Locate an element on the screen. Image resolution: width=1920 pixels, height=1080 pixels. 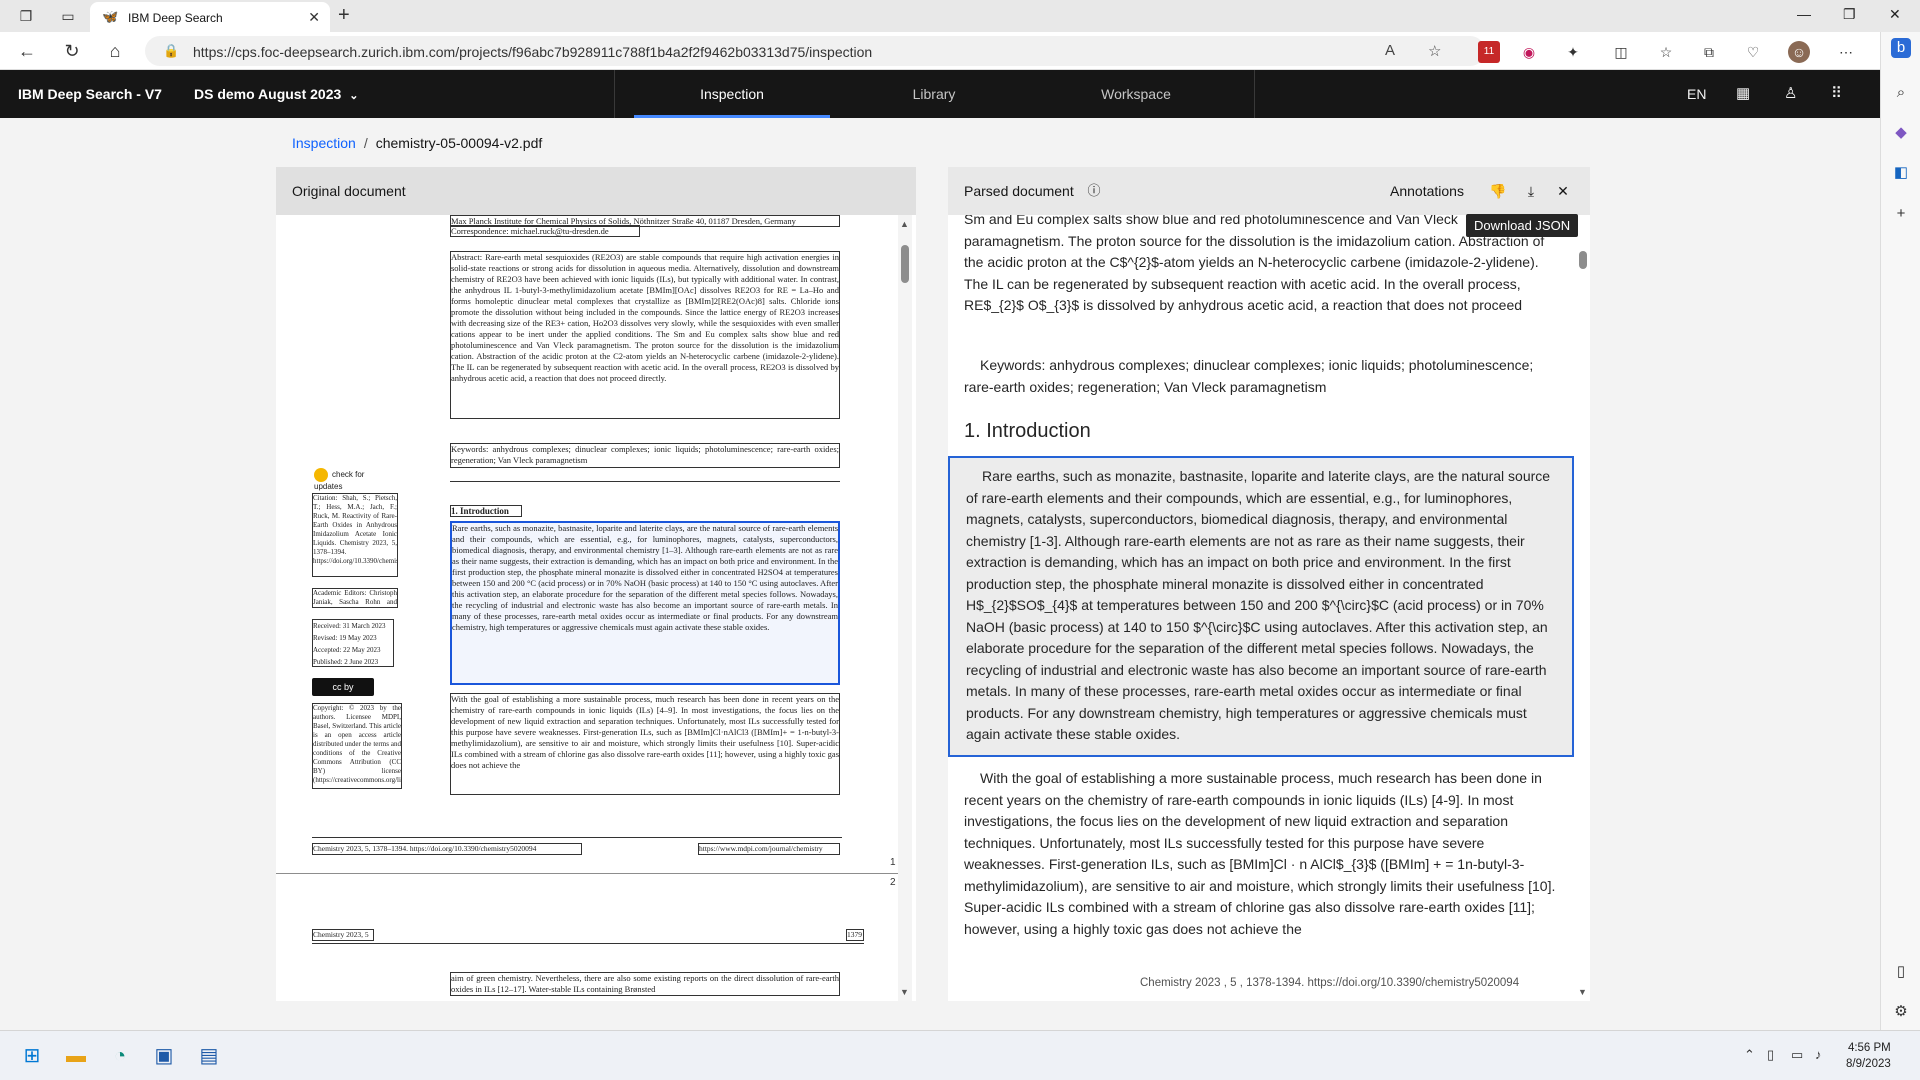
more-menu-icon: ⋯ is located at coordinates (1846, 52).